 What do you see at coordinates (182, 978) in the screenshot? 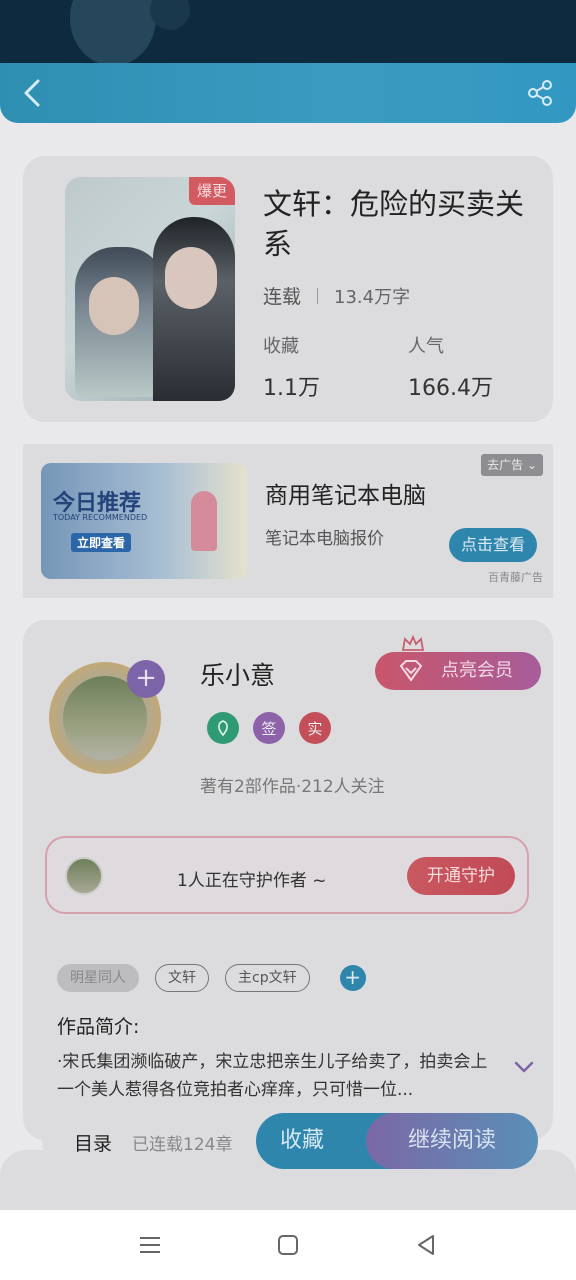
I see `tag-item: 文轩` at bounding box center [182, 978].